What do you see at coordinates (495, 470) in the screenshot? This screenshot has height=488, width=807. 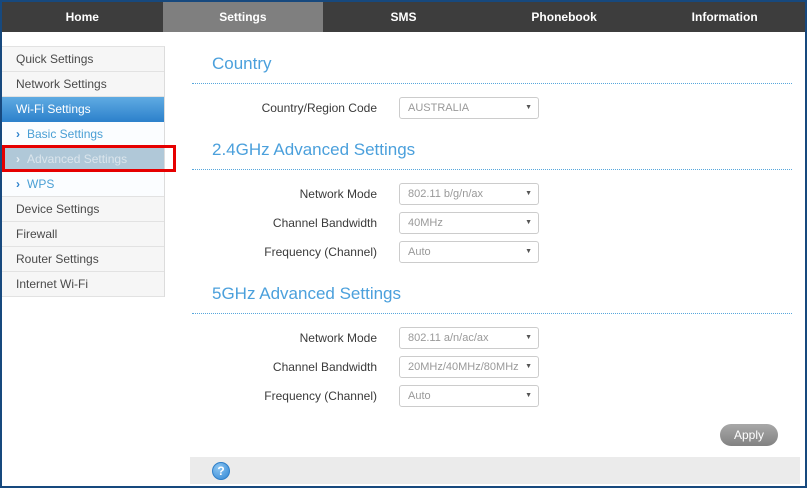 I see `help-bar: ?` at bounding box center [495, 470].